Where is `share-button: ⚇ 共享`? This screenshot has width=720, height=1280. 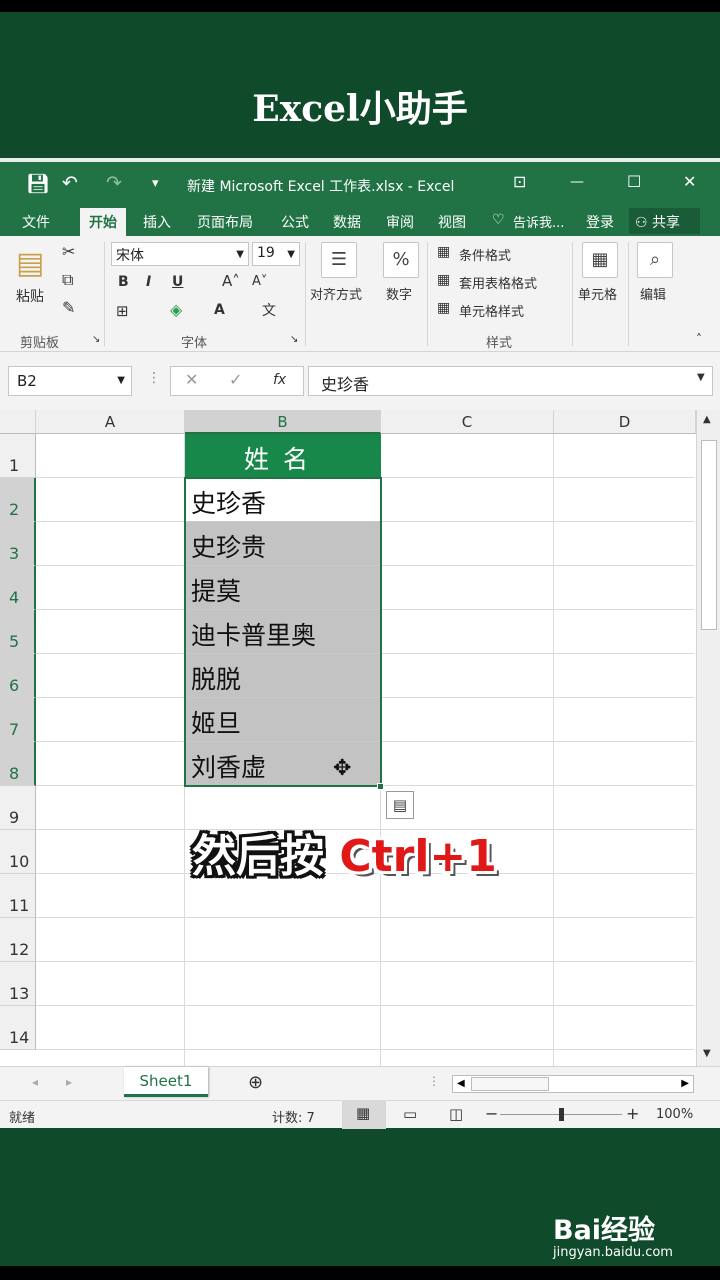 share-button: ⚇ 共享 is located at coordinates (664, 221).